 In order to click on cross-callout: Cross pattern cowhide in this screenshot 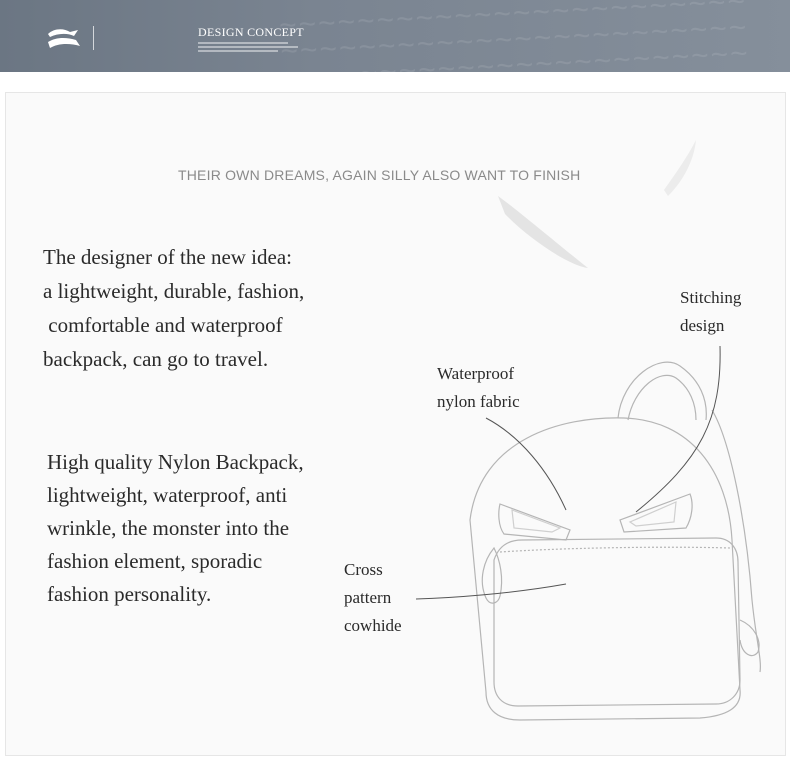, I will do `click(373, 598)`.